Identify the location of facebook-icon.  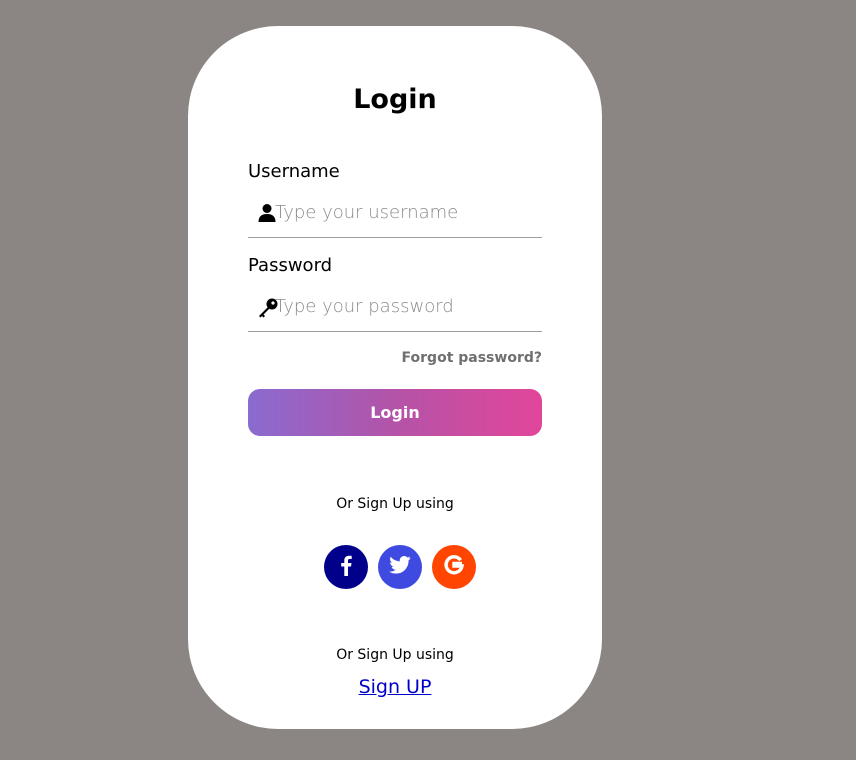
(346, 567).